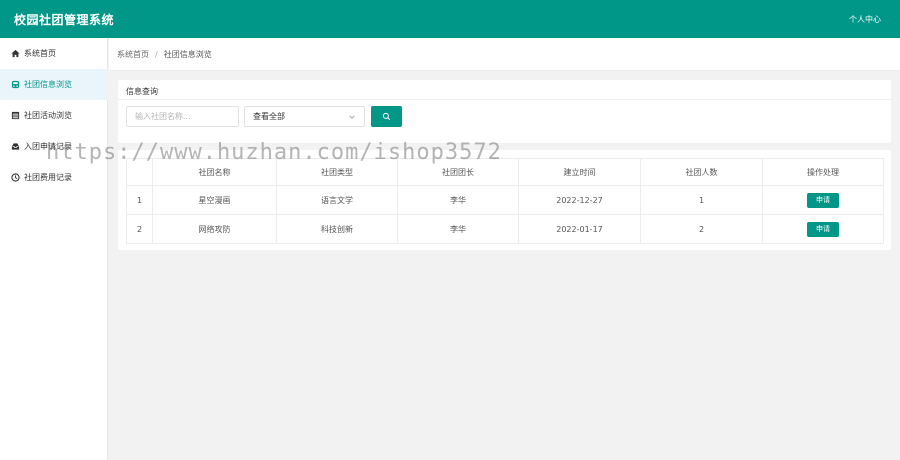  Describe the element at coordinates (64, 20) in the screenshot. I see `app-title: 校园社团管理系统` at that location.